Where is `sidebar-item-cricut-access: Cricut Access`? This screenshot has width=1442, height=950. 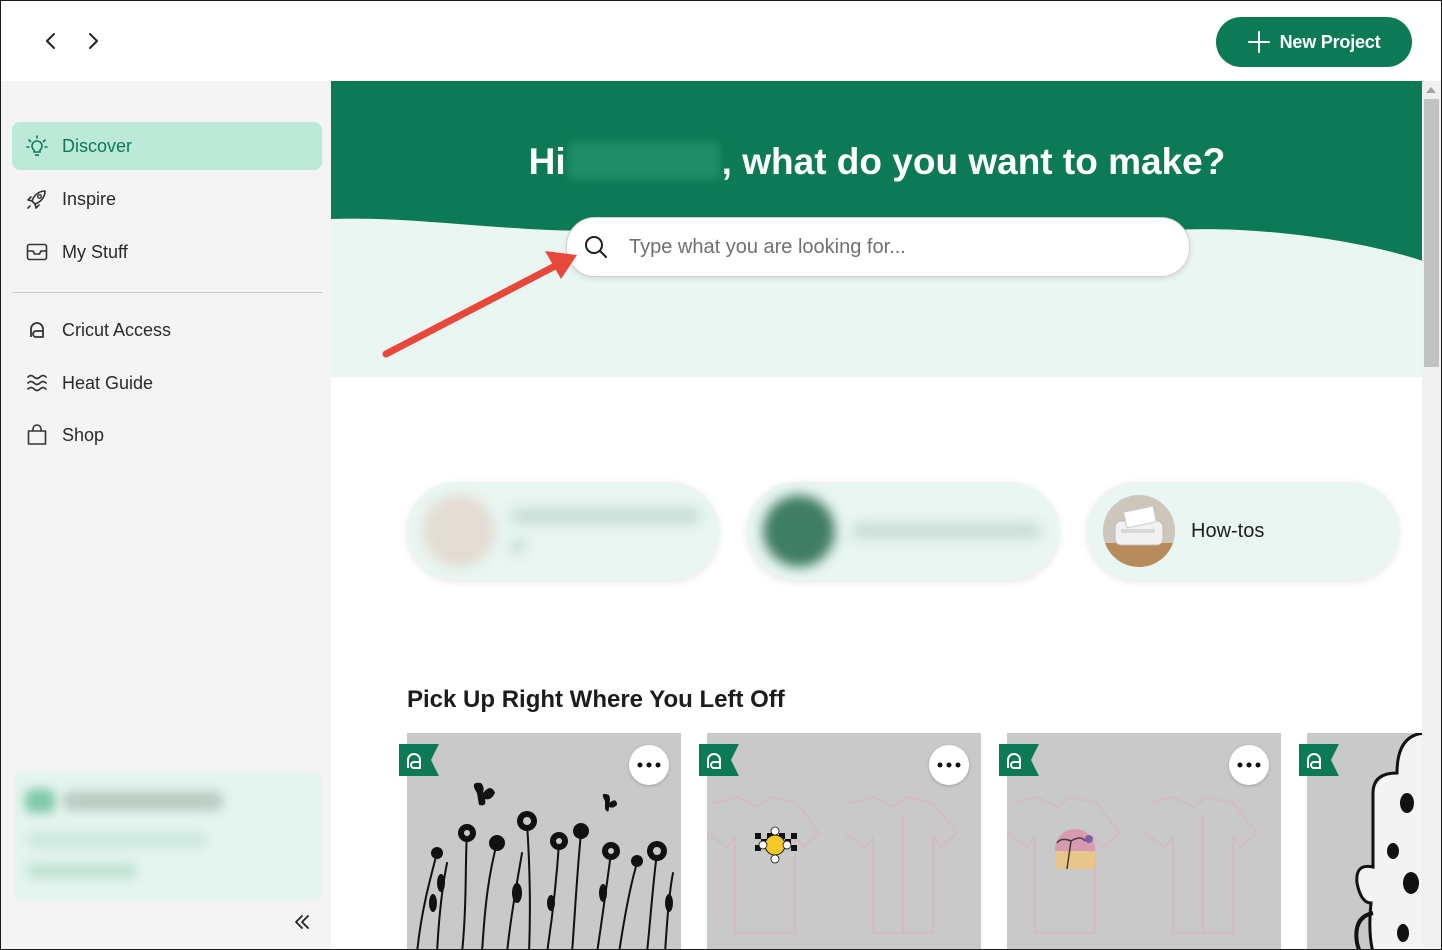
sidebar-item-cricut-access: Cricut Access is located at coordinates (167, 330).